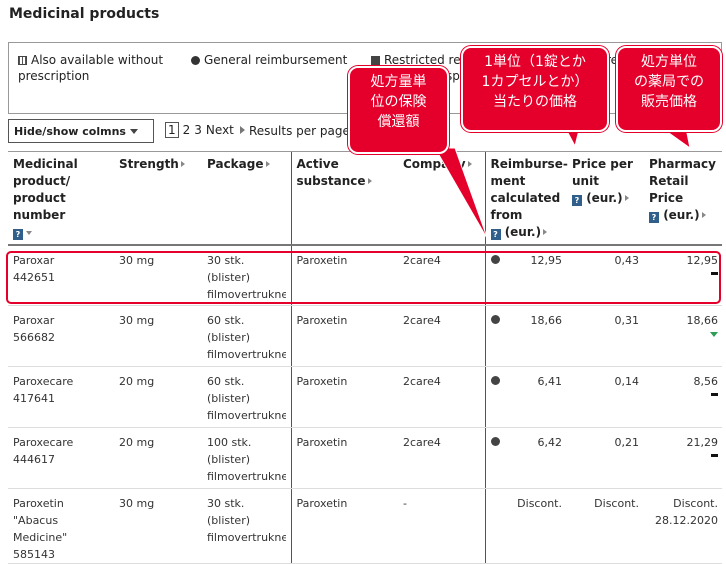 Image resolution: width=726 pixels, height=564 pixels. I want to click on cell-reimbursement: 12,95, so click(525, 275).